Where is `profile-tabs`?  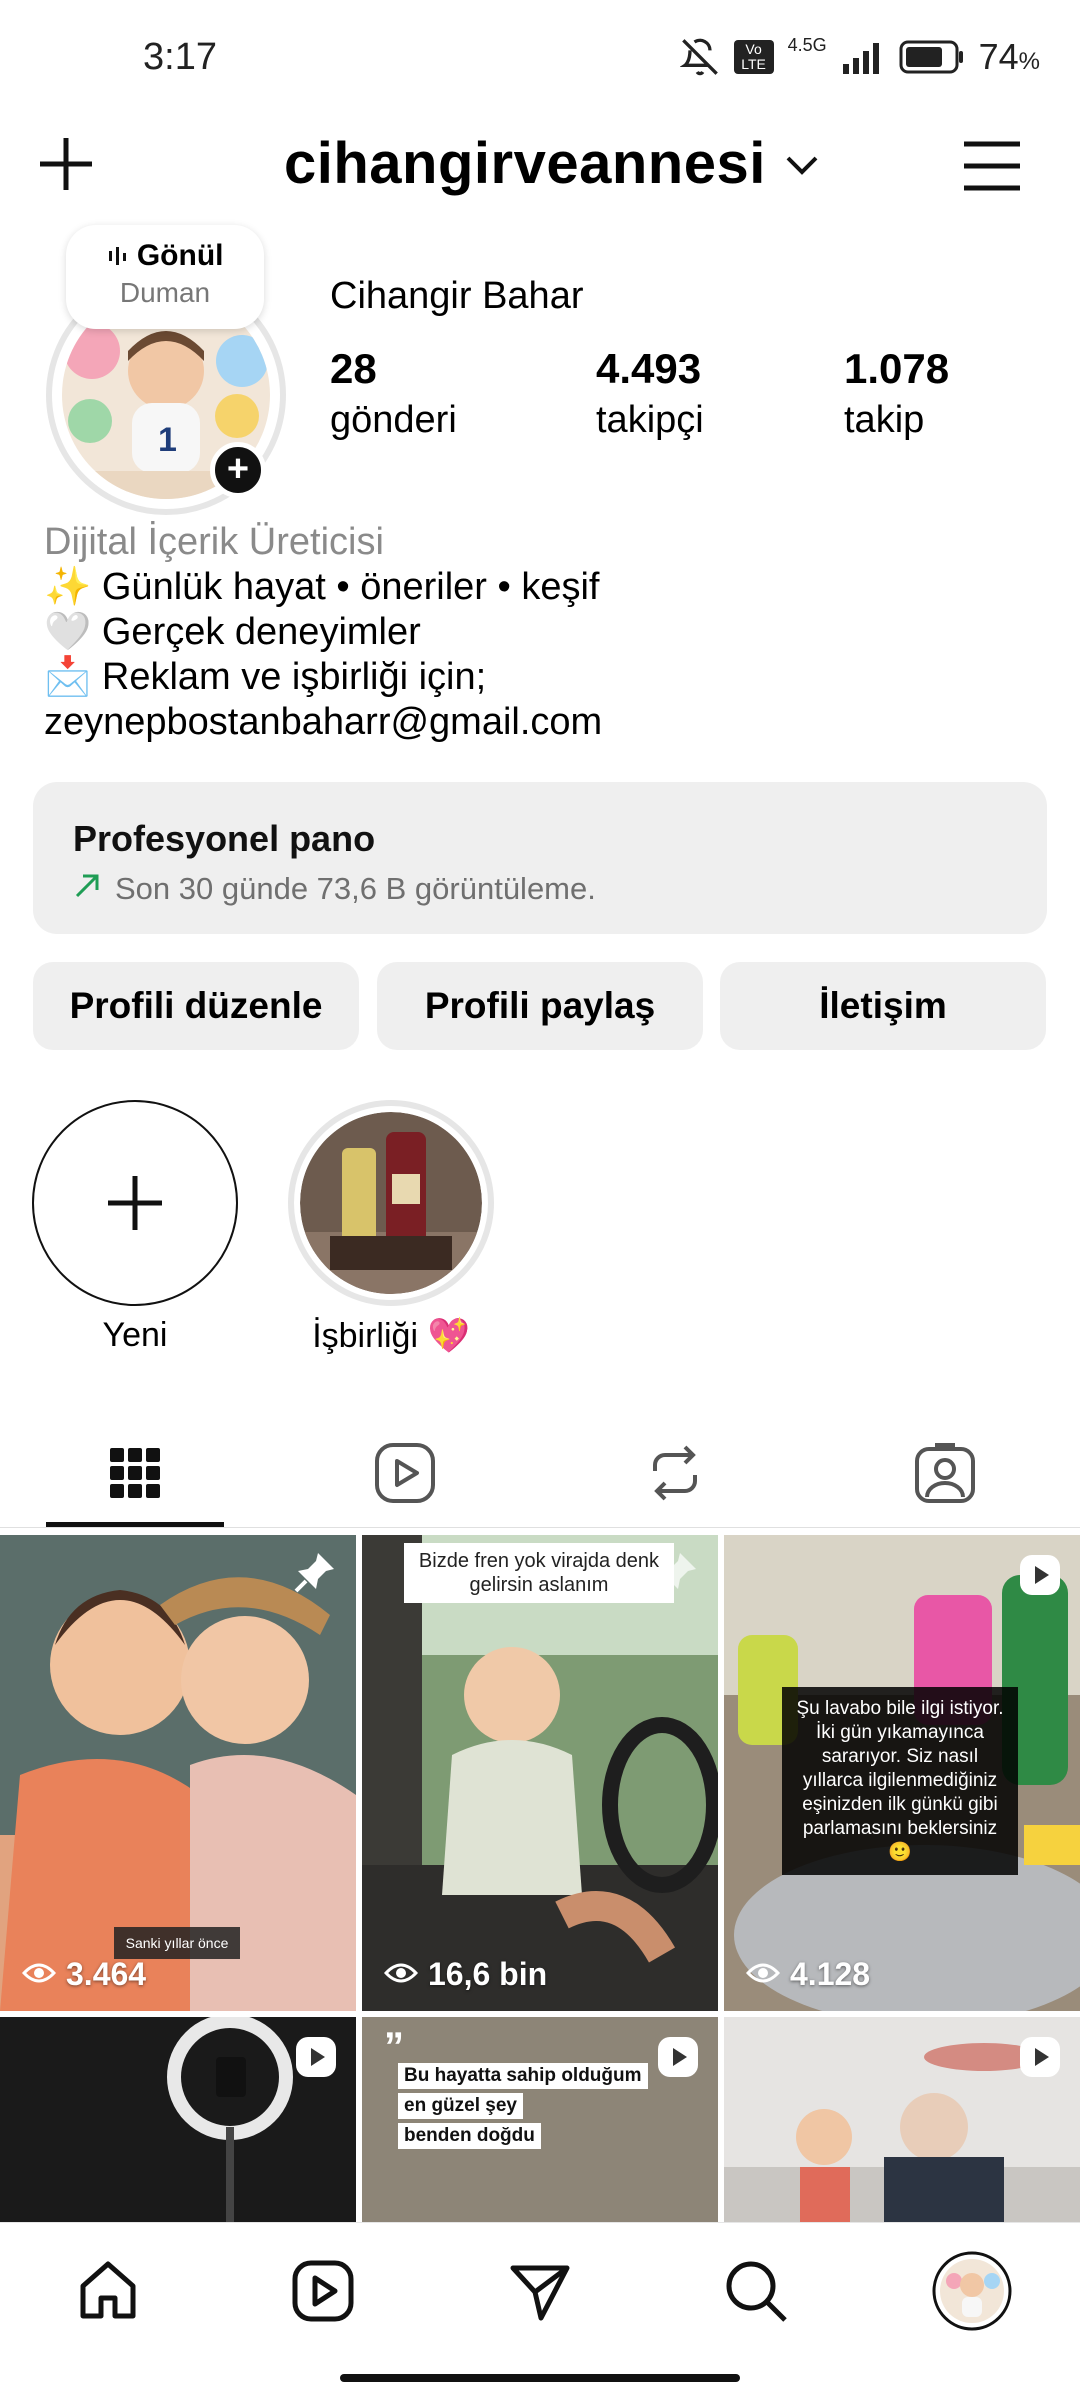 profile-tabs is located at coordinates (540, 1475).